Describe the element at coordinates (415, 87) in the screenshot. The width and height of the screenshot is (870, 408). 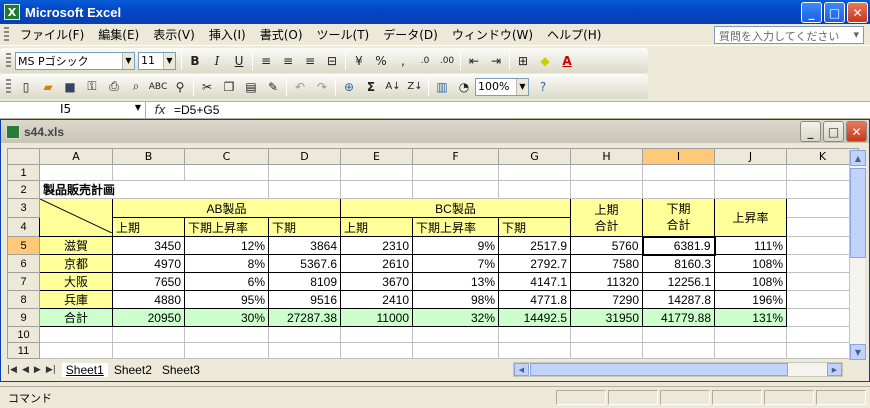
I see `sort-descending-icon: Z↓` at that location.